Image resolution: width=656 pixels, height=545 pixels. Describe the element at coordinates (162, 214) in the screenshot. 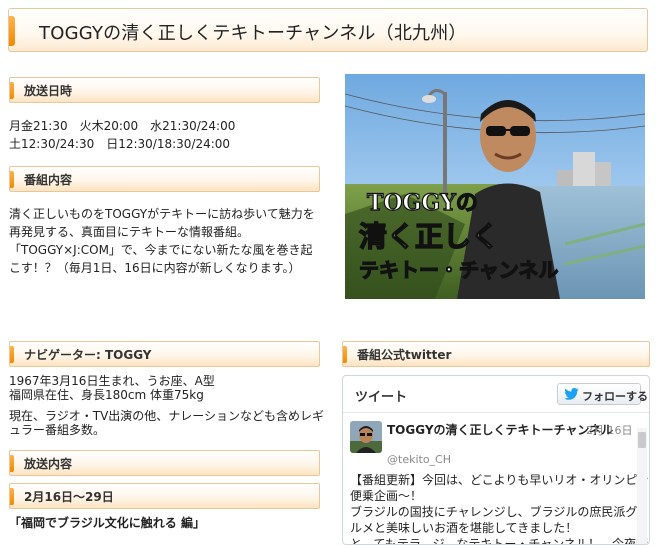

I see `program-line: 清く正しいものをTOGGYがテキトーに訪ね歩いて魅力を` at that location.